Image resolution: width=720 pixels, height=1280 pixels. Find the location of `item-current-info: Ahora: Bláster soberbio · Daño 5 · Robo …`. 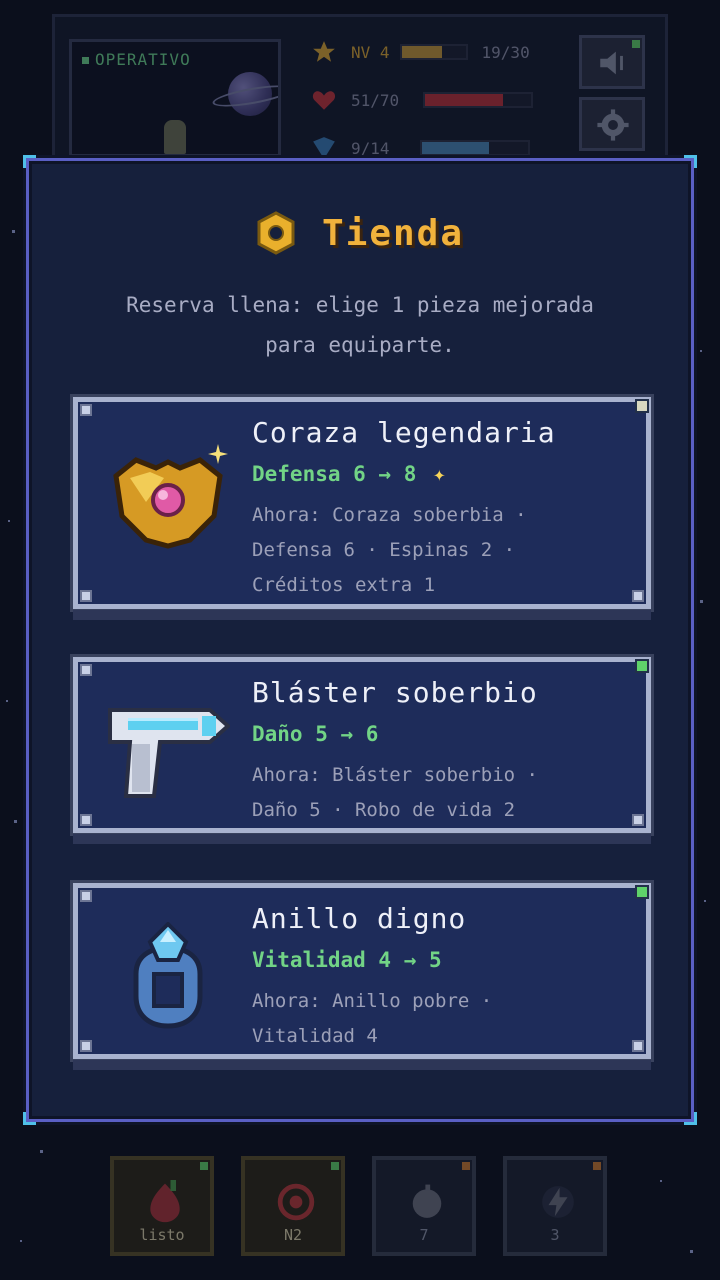

item-current-info: Ahora: Bláster soberbio · Daño 5 · Robo … is located at coordinates (442, 793).